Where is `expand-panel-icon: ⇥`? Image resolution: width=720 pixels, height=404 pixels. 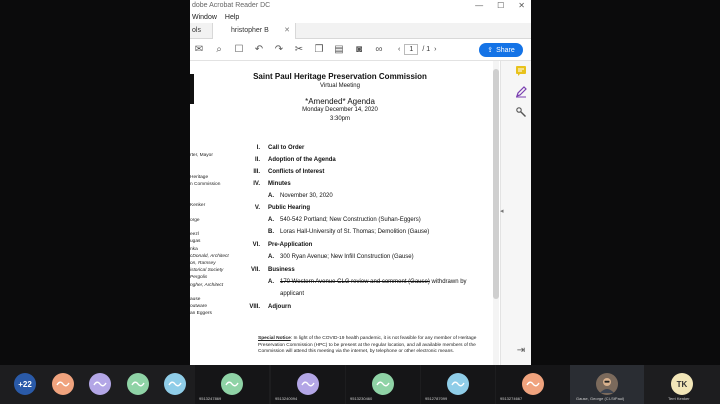 expand-panel-icon: ⇥ is located at coordinates (521, 351).